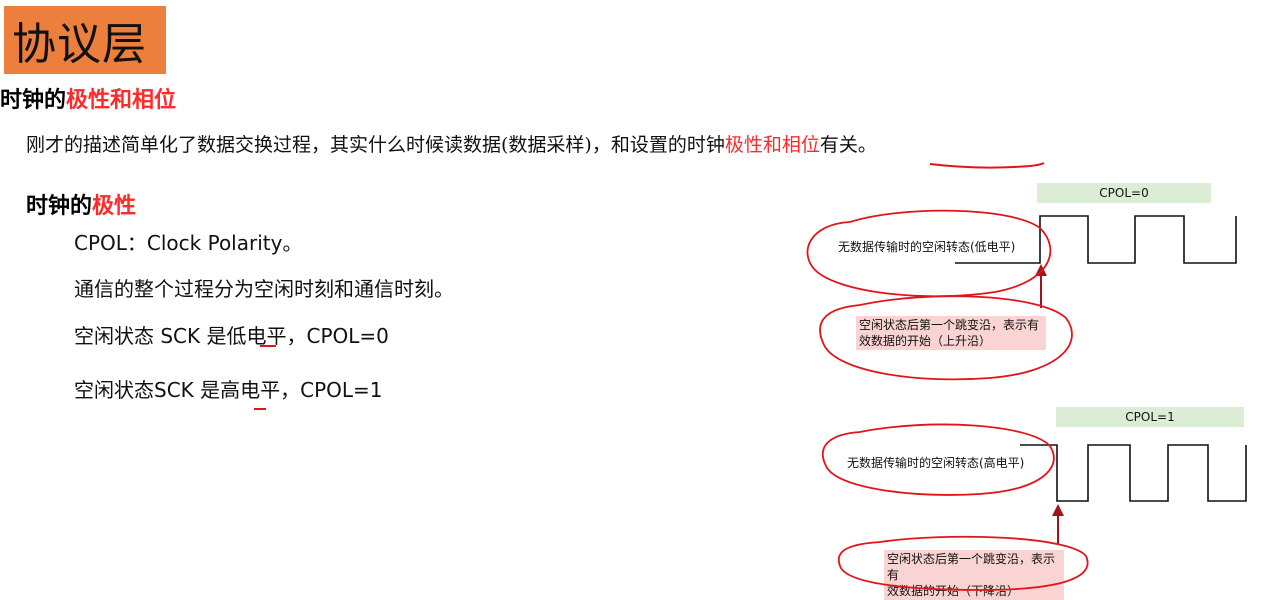 This screenshot has height=600, width=1280. Describe the element at coordinates (927, 247) in the screenshot. I see `cpol0-idle-state-text: 无数据传输时的空闲转态(低电平)` at that location.